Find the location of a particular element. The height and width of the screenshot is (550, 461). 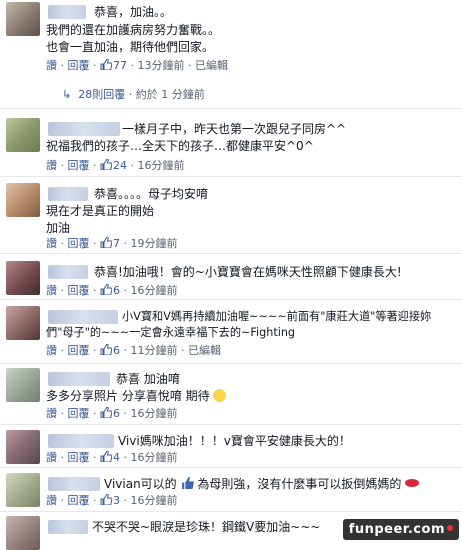

like-count: 4 is located at coordinates (116, 457).